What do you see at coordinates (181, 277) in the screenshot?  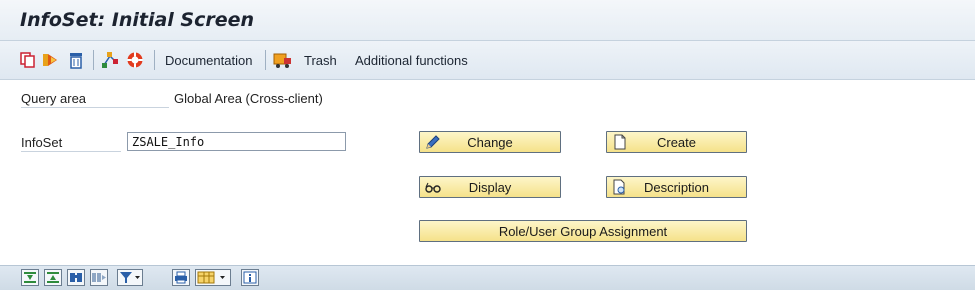 I see `print-icon` at bounding box center [181, 277].